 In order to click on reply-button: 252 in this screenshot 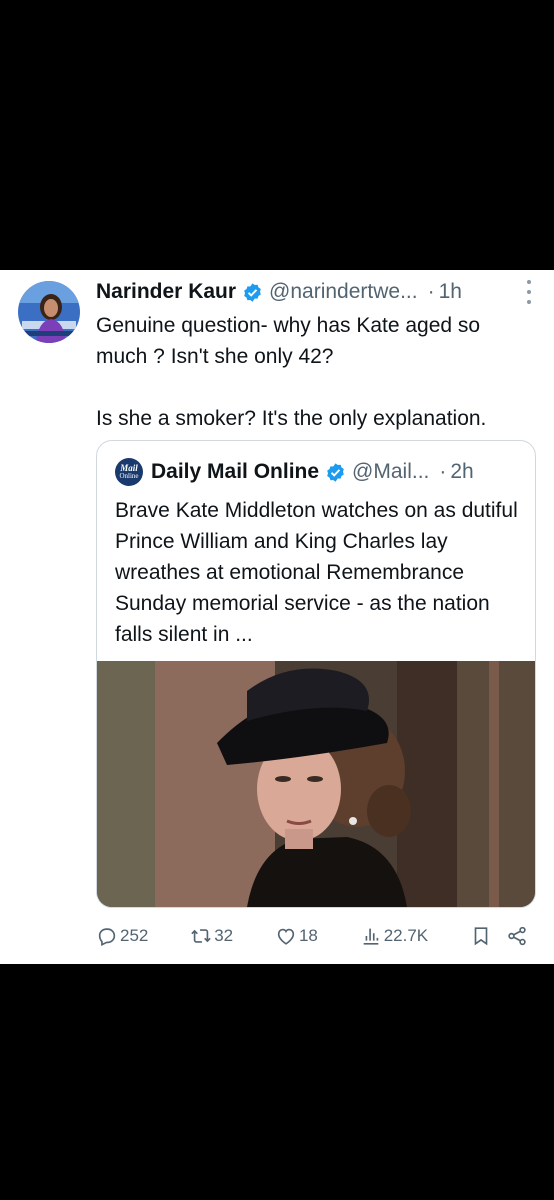, I will do `click(122, 936)`.